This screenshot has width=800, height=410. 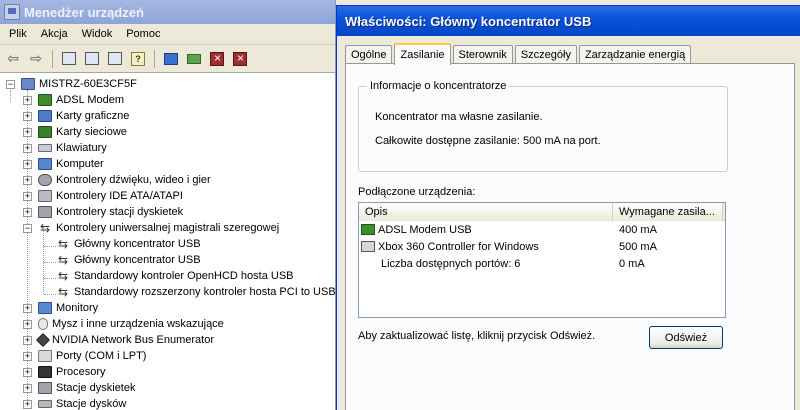 What do you see at coordinates (119, 196) in the screenshot?
I see `tree-item-label: Kontrolery IDE ATA/ATAPI` at bounding box center [119, 196].